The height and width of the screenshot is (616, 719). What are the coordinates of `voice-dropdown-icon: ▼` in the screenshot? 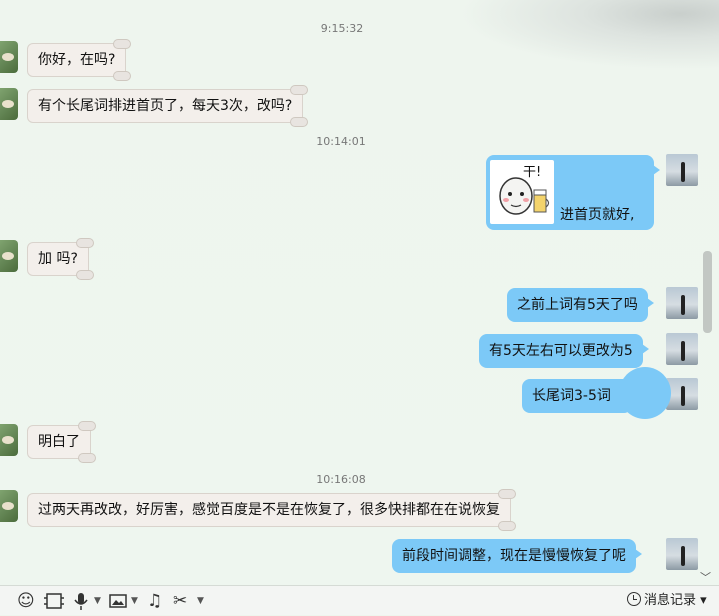 It's located at (97, 601).